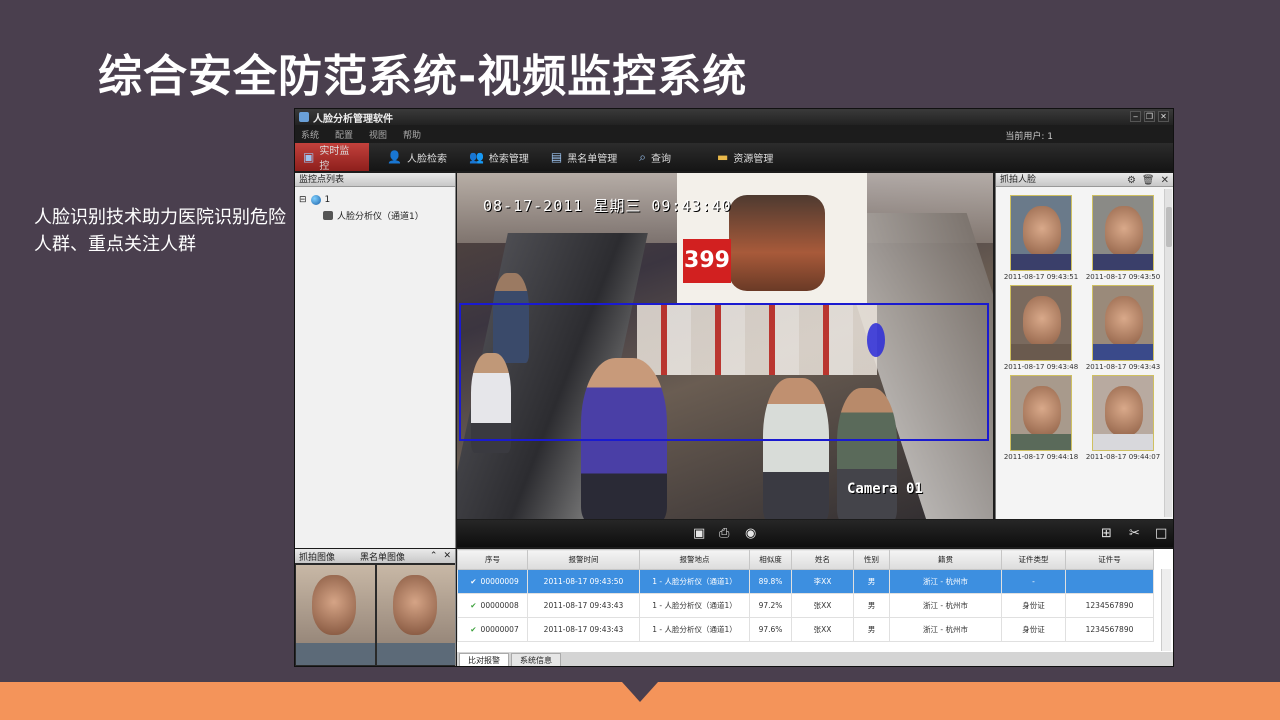 The image size is (1280, 720). Describe the element at coordinates (707, 261) in the screenshot. I see `ad-price: 399` at that location.